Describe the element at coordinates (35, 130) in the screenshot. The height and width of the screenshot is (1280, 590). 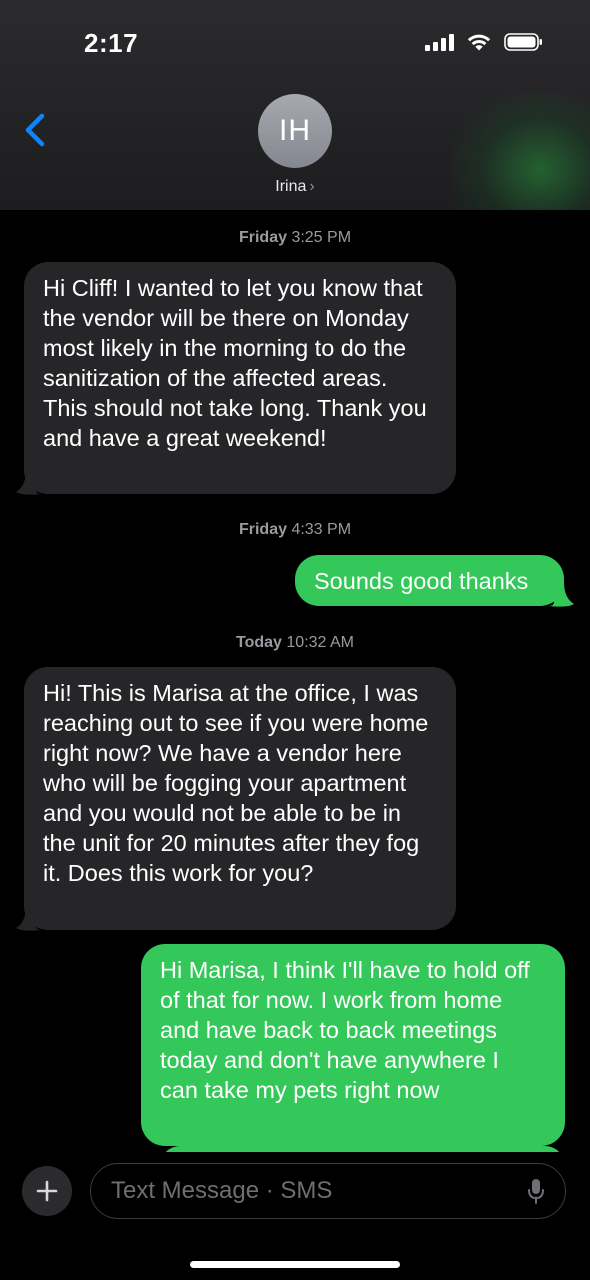
I see `back-chevron-icon` at that location.